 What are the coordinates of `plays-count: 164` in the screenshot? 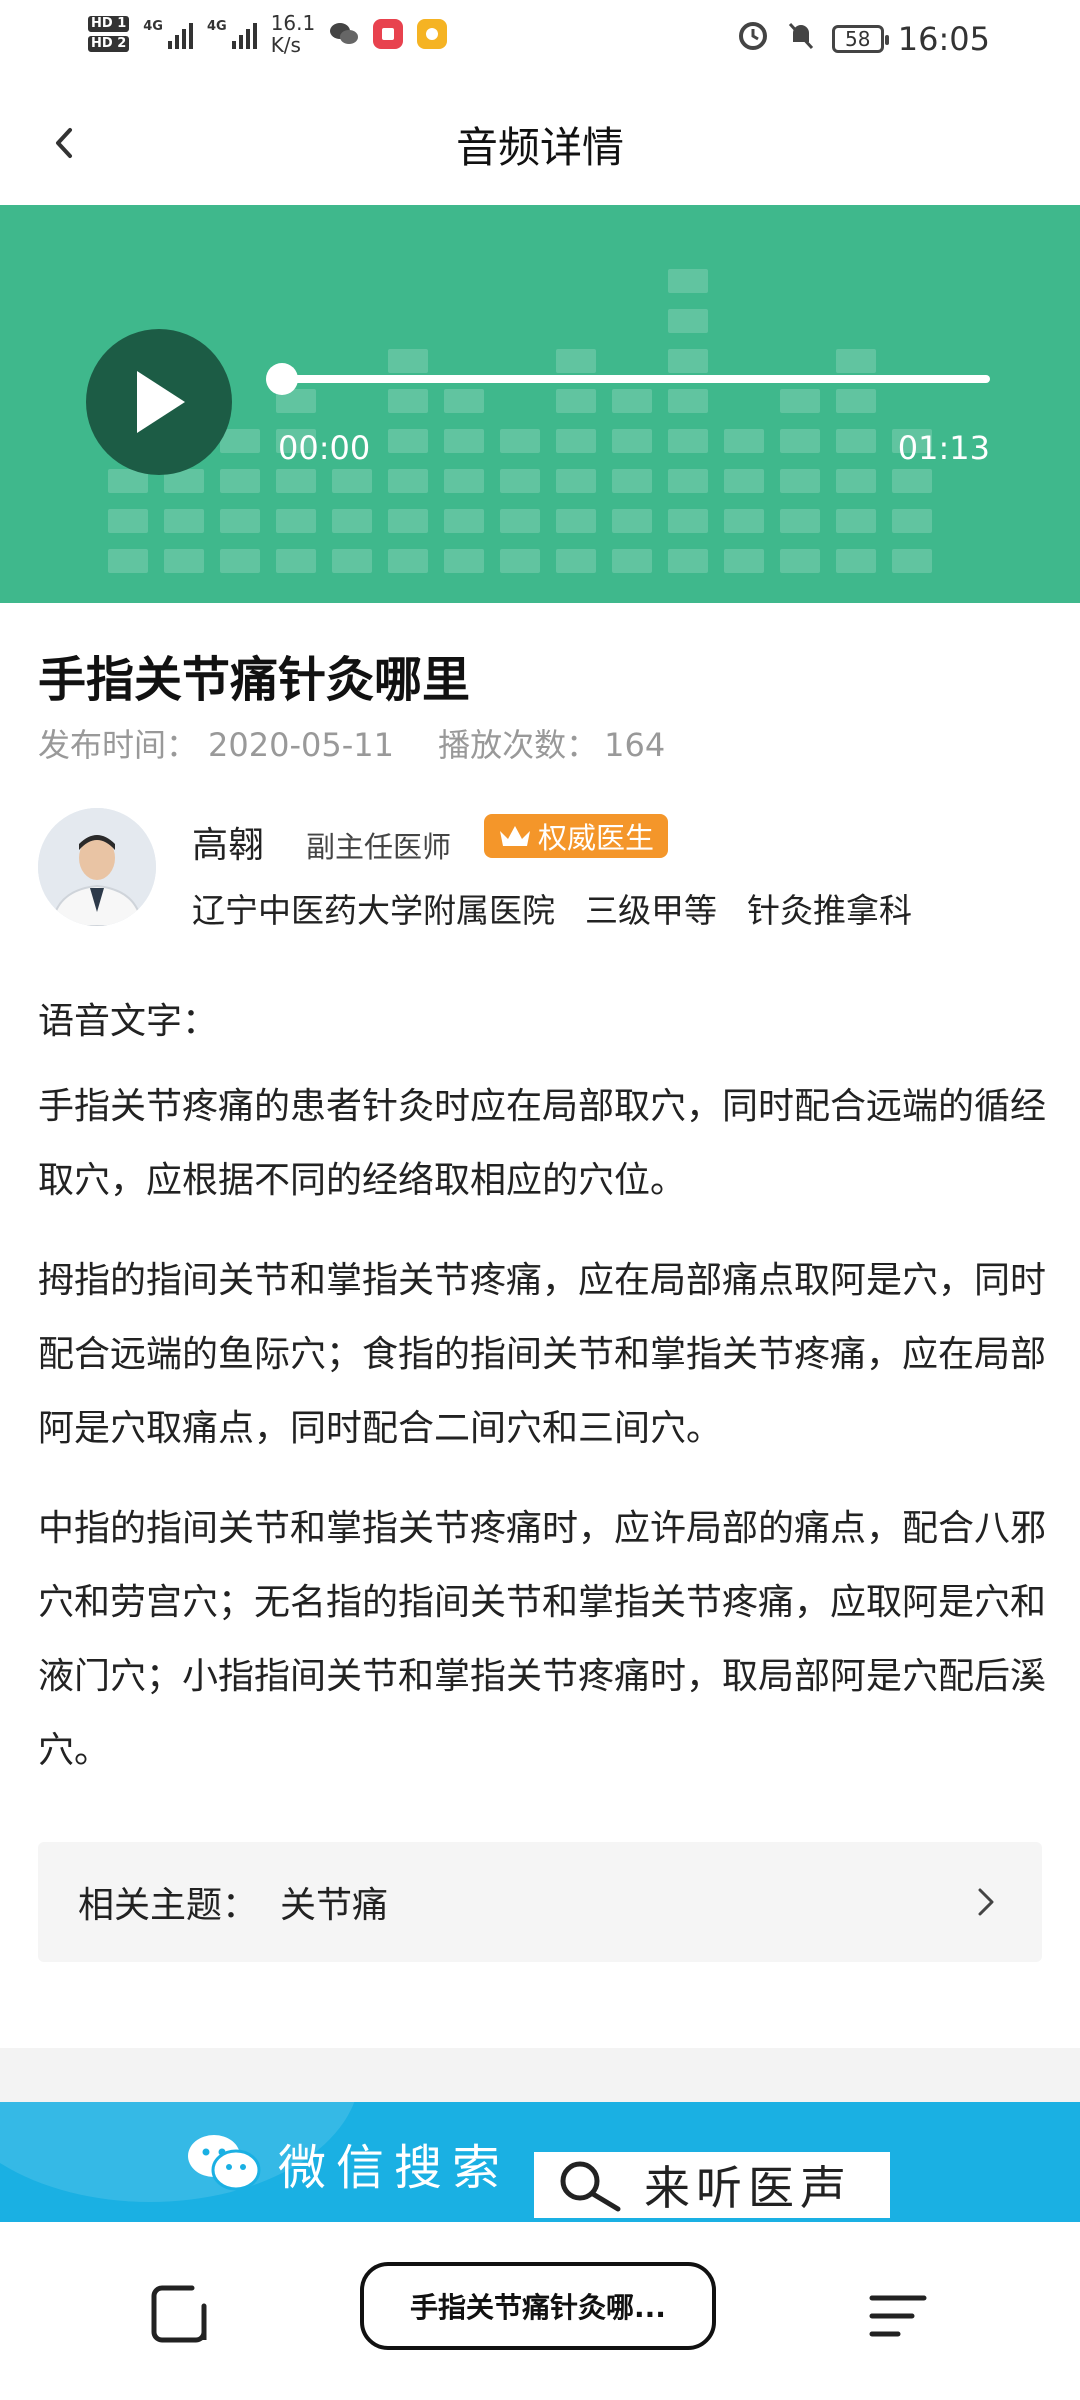 It's located at (635, 745).